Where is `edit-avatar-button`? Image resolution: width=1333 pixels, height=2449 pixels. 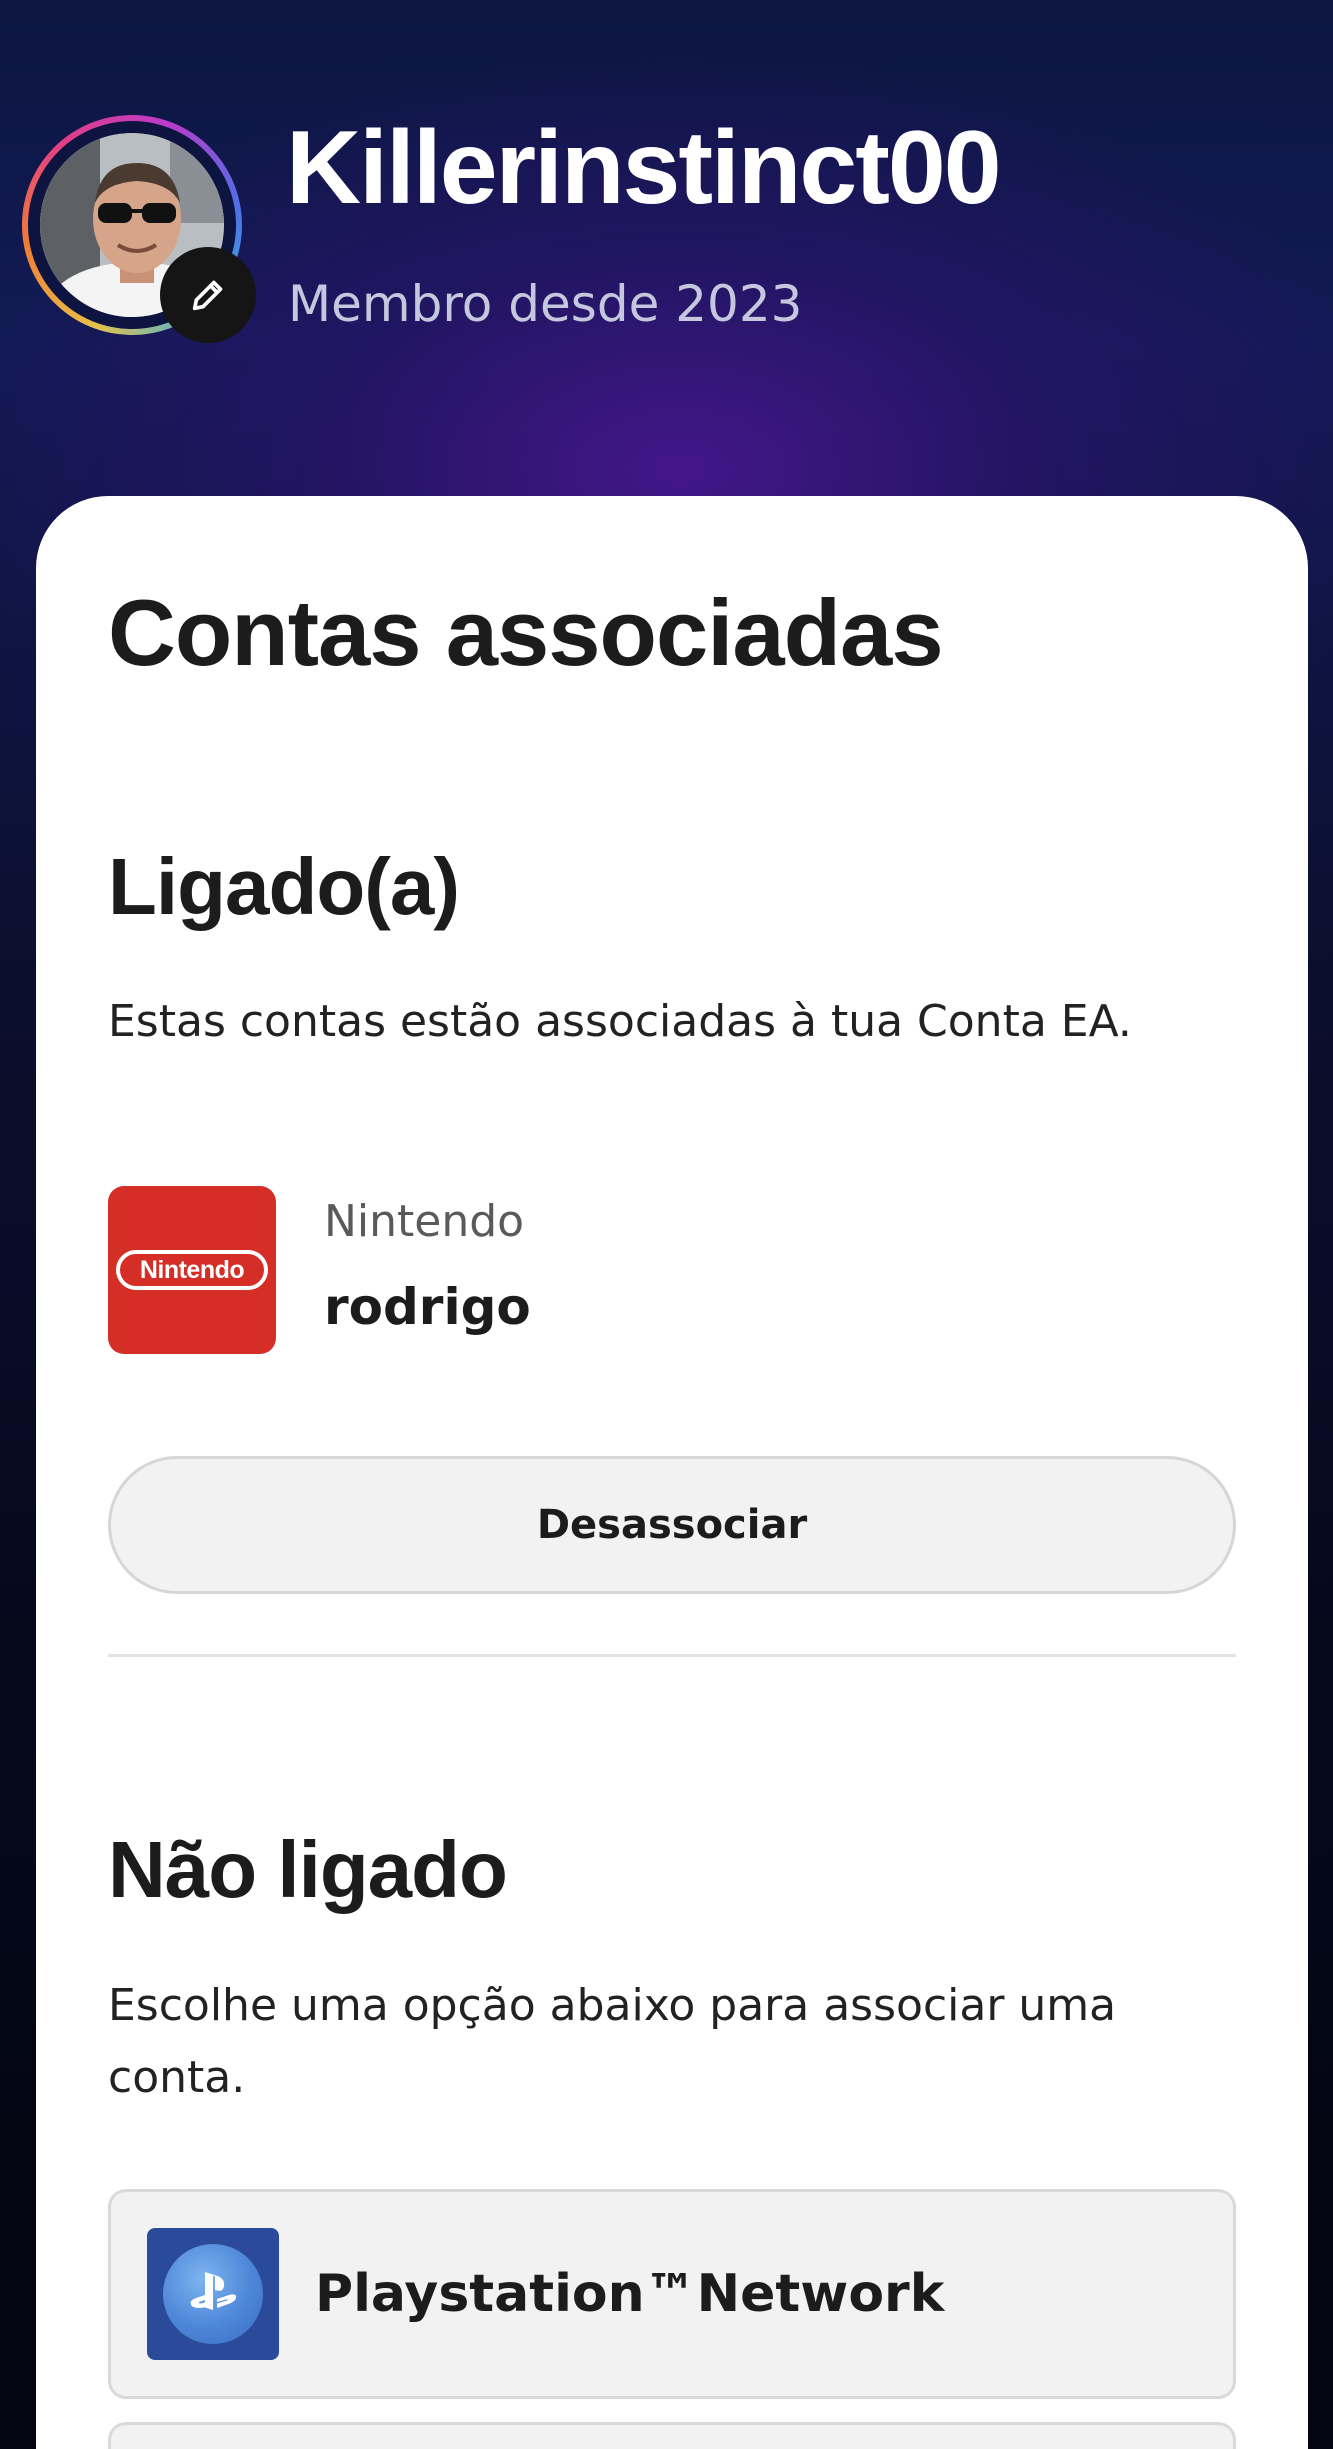 edit-avatar-button is located at coordinates (208, 295).